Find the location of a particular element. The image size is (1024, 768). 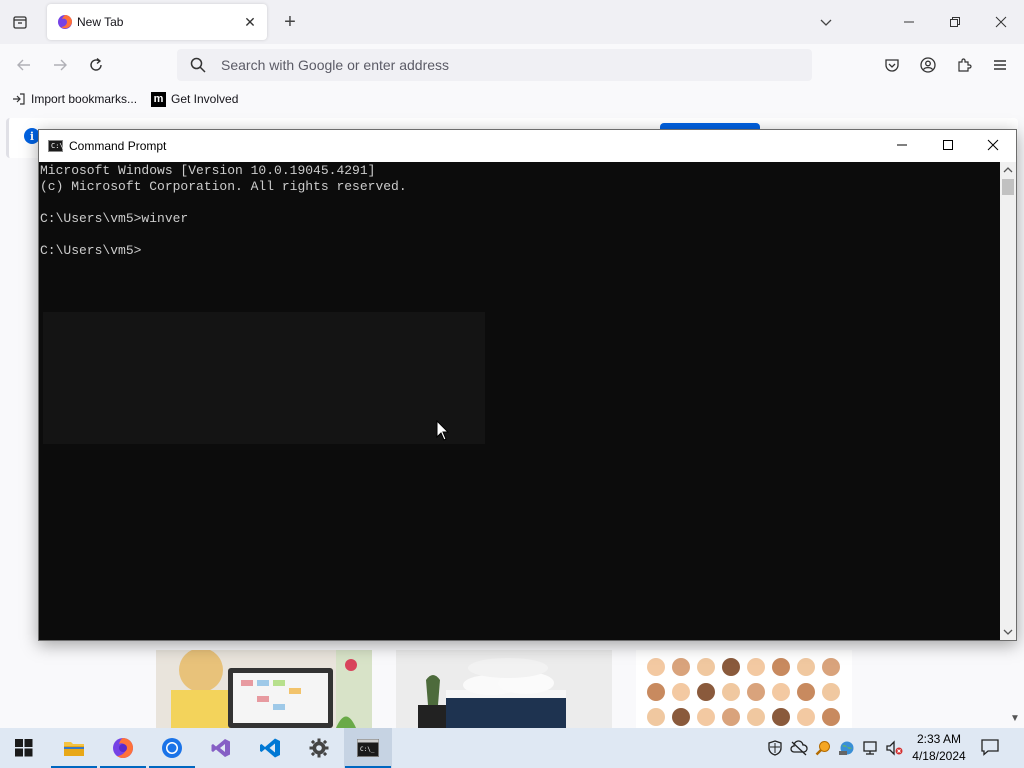

restore-button is located at coordinates (955, 22).